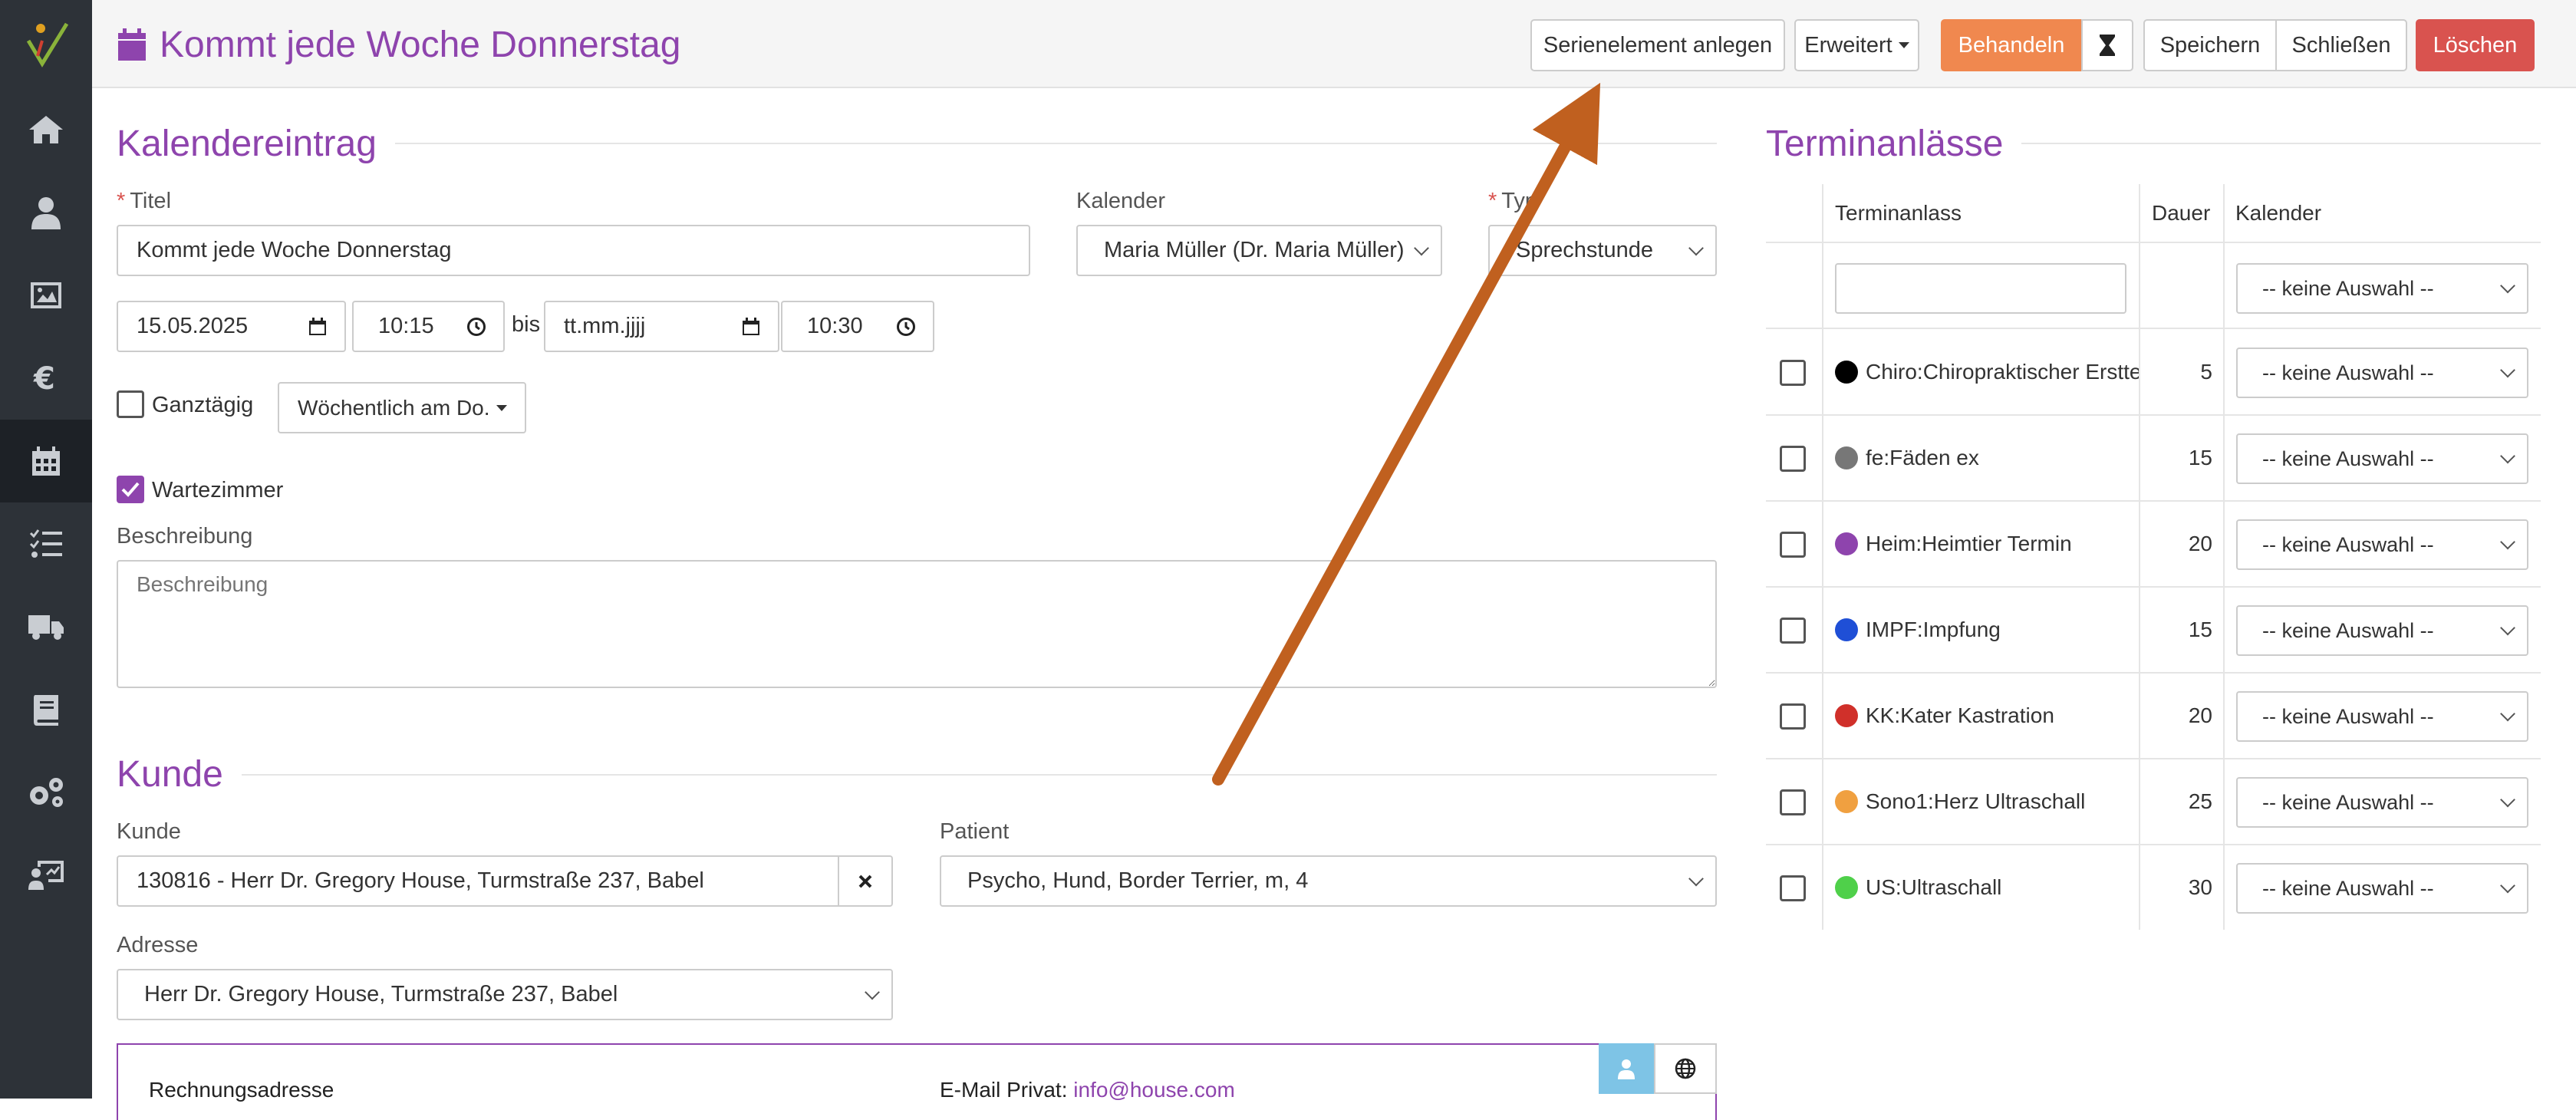  I want to click on column-header-dauer: Dauer, so click(2181, 213).